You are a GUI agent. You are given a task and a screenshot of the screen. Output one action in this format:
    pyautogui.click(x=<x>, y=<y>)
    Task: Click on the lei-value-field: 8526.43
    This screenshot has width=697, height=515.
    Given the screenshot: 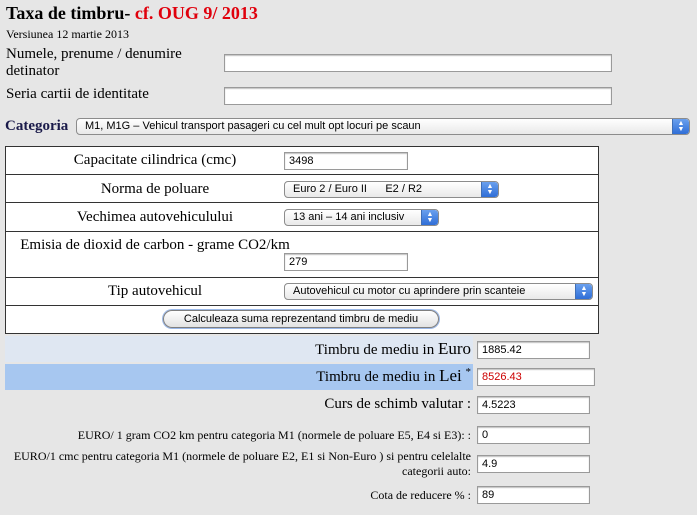 What is the action you would take?
    pyautogui.click(x=536, y=377)
    